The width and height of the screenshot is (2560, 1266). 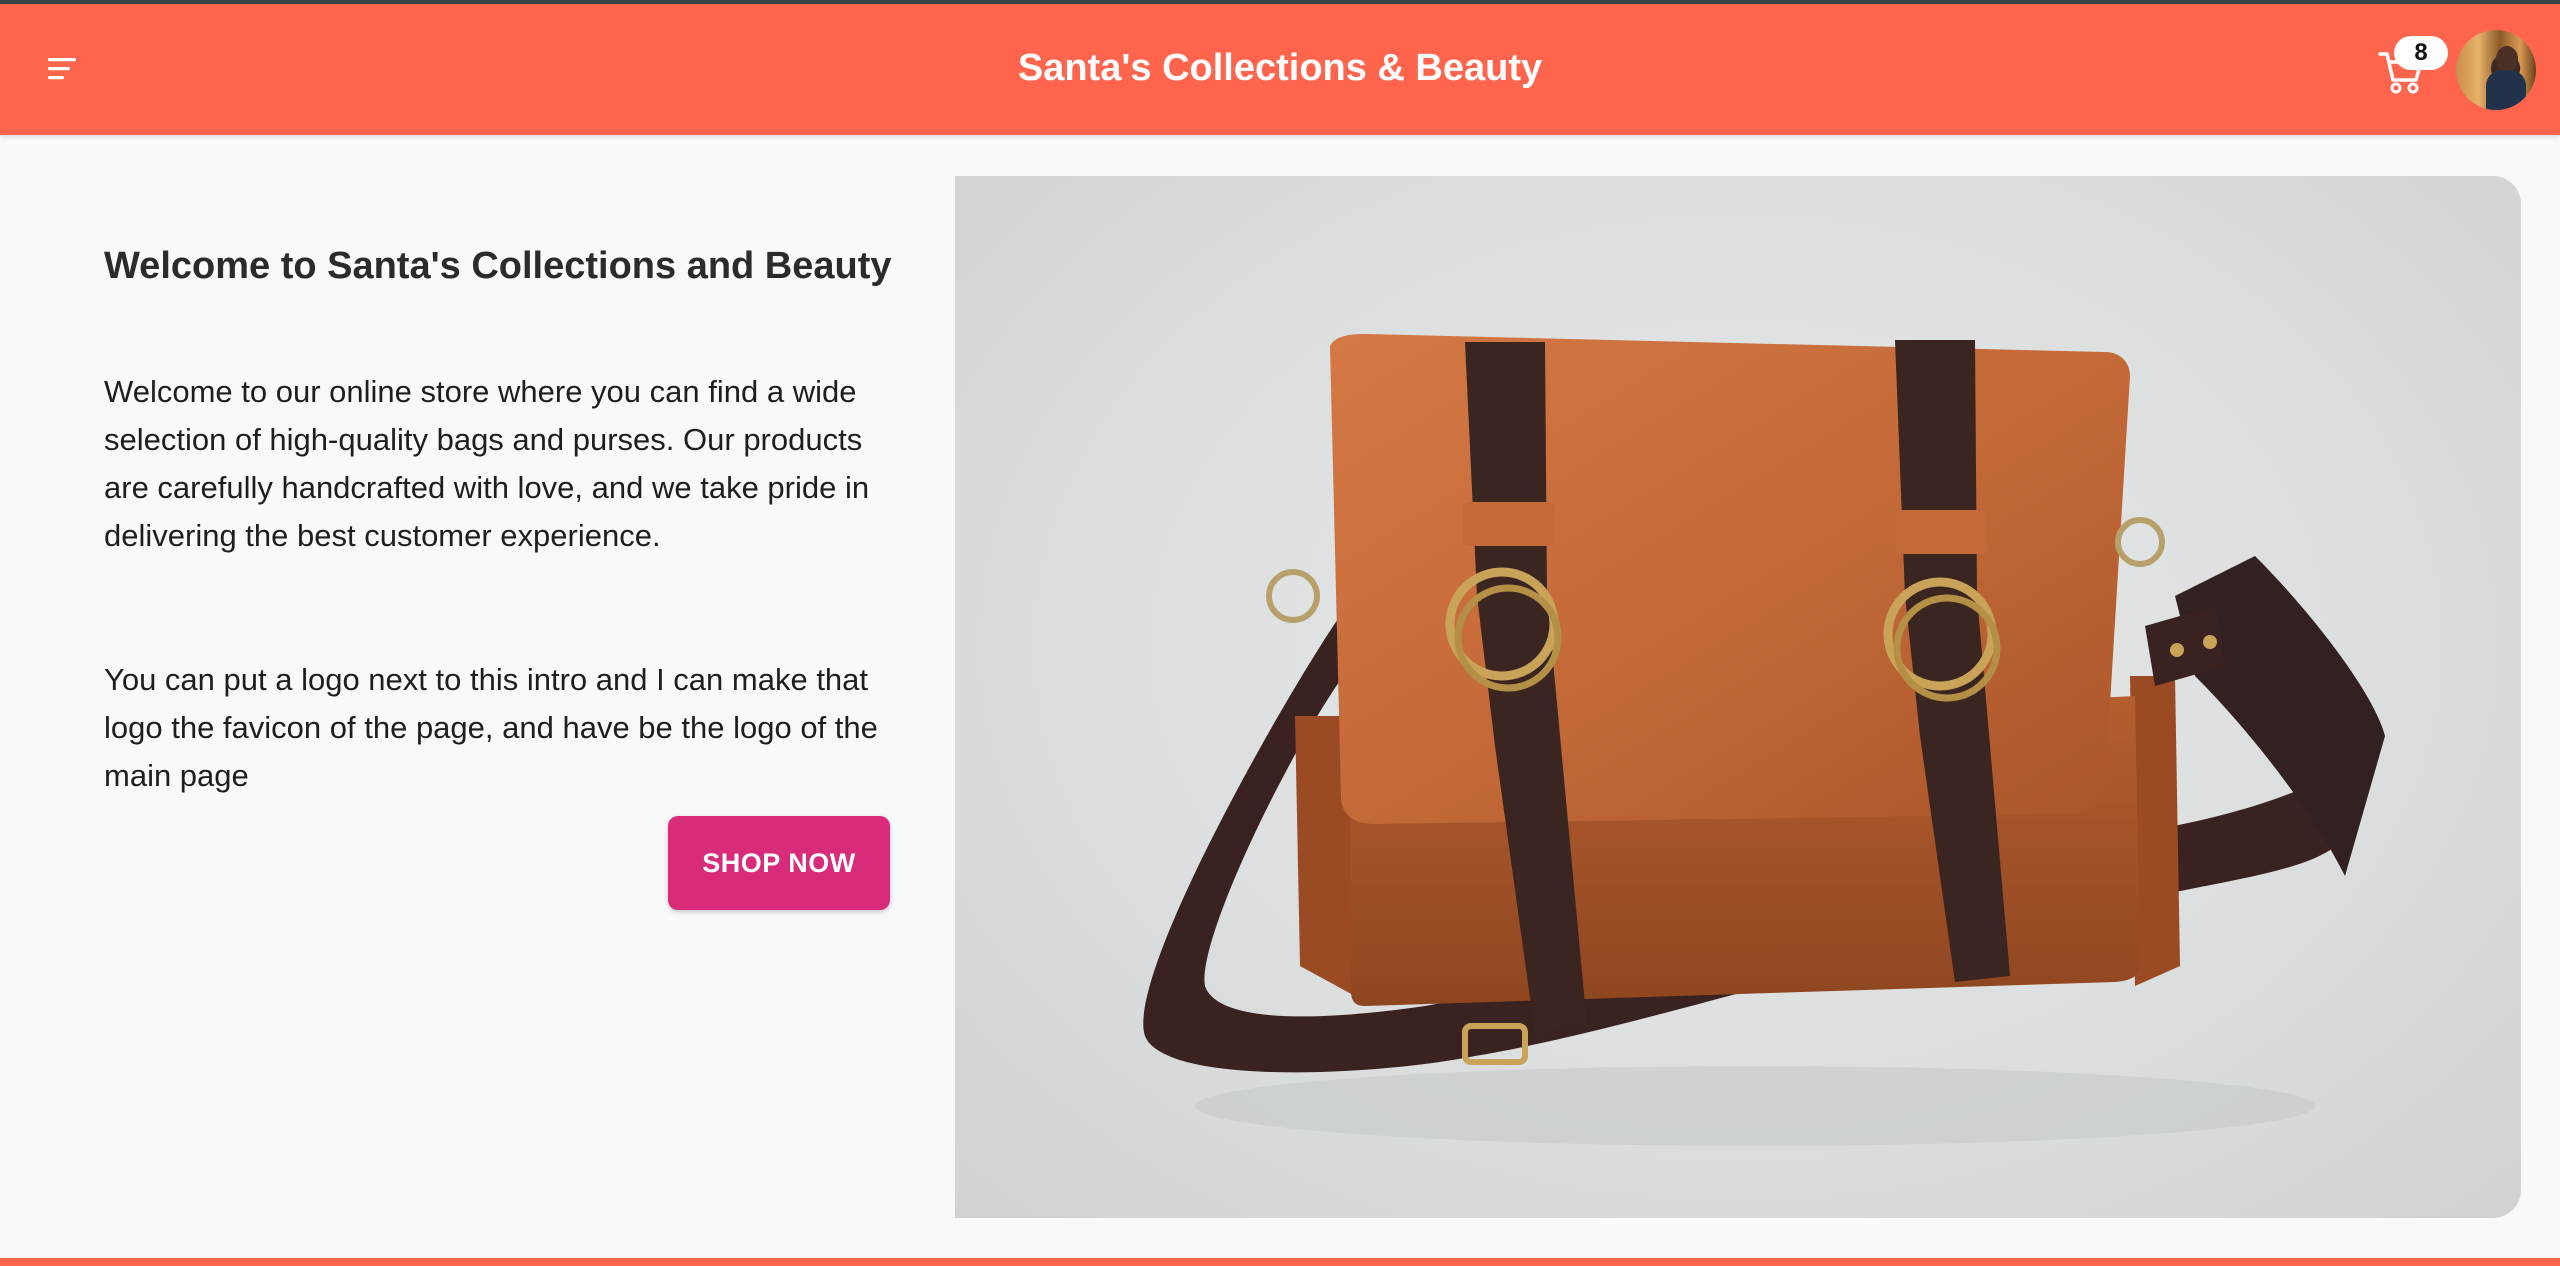 What do you see at coordinates (2496, 70) in the screenshot?
I see `user-avatar` at bounding box center [2496, 70].